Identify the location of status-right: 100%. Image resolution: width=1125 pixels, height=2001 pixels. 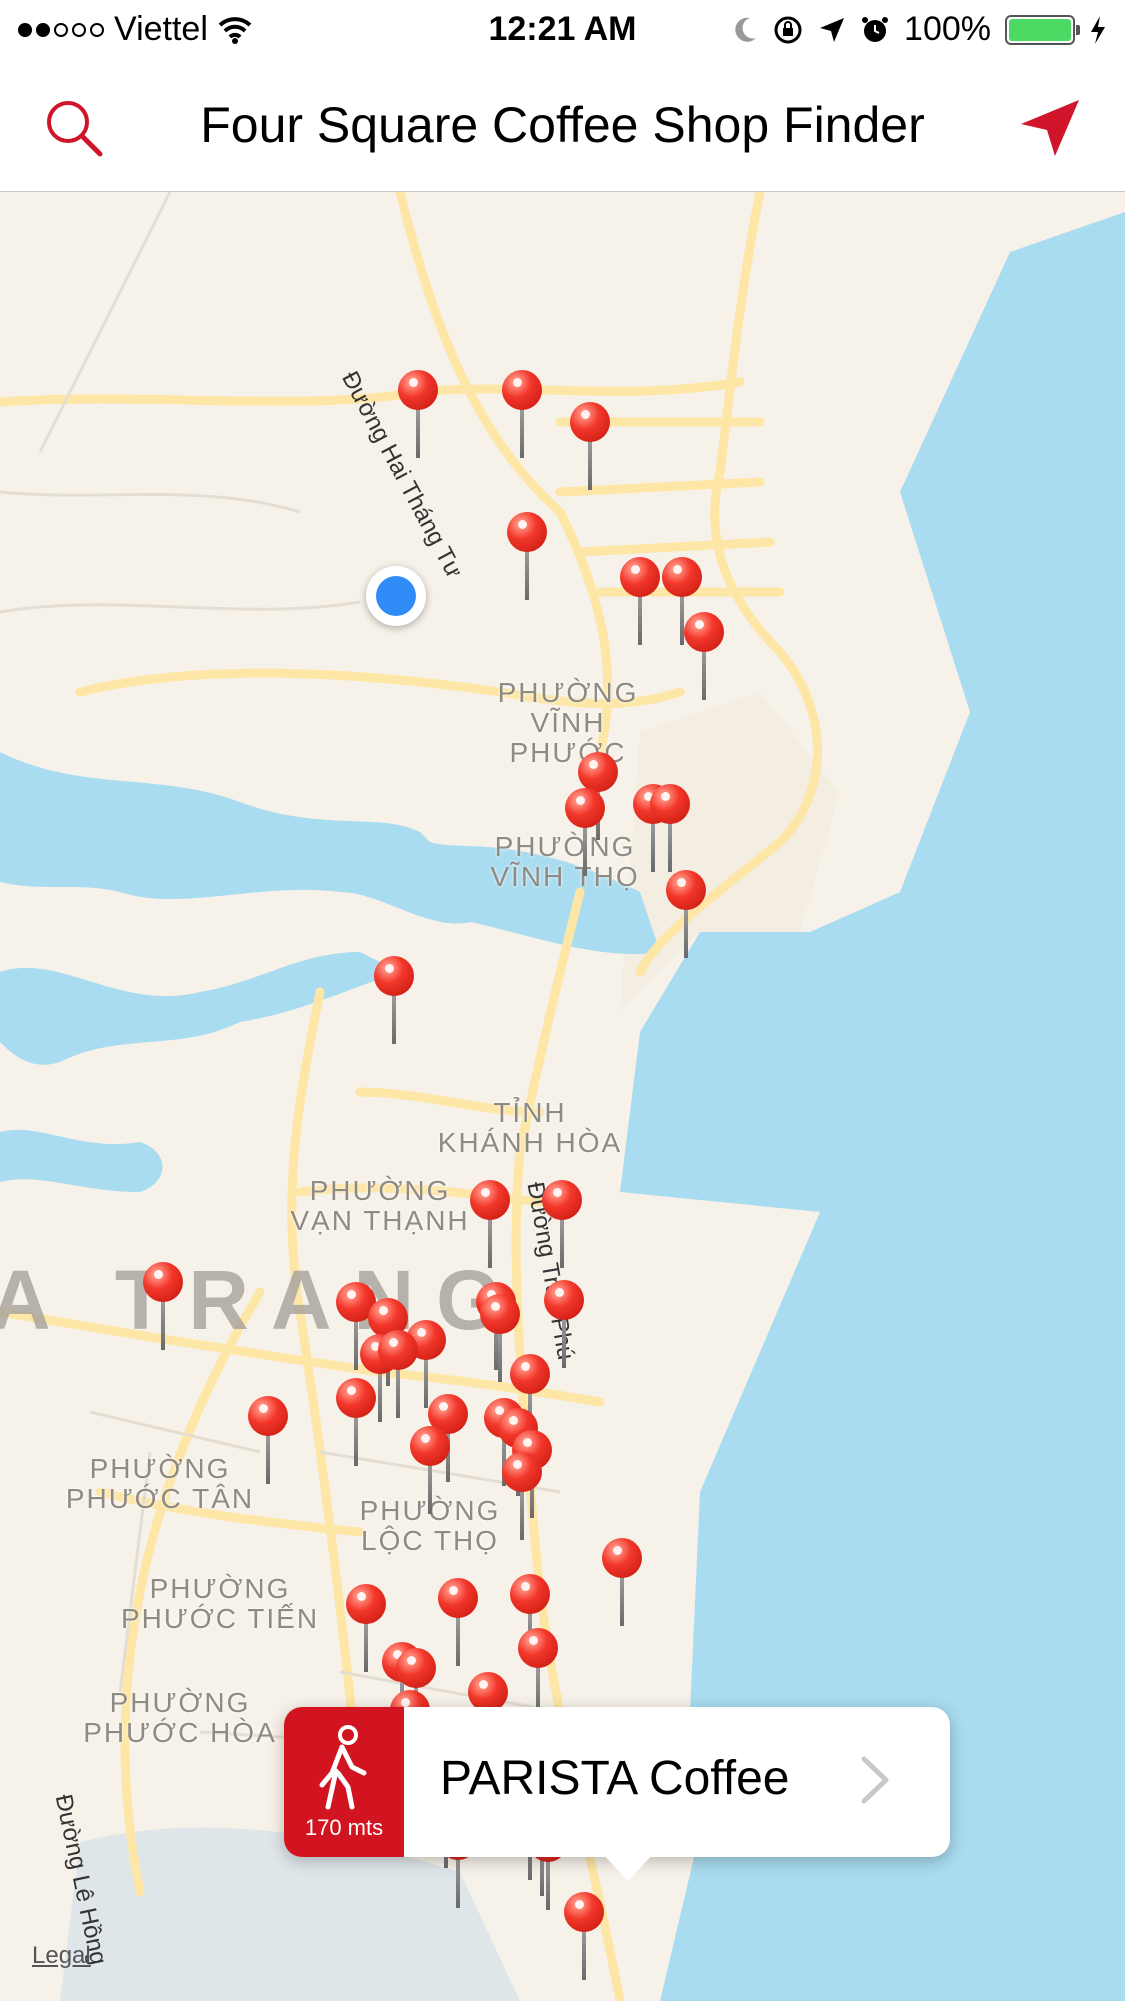
(919, 29).